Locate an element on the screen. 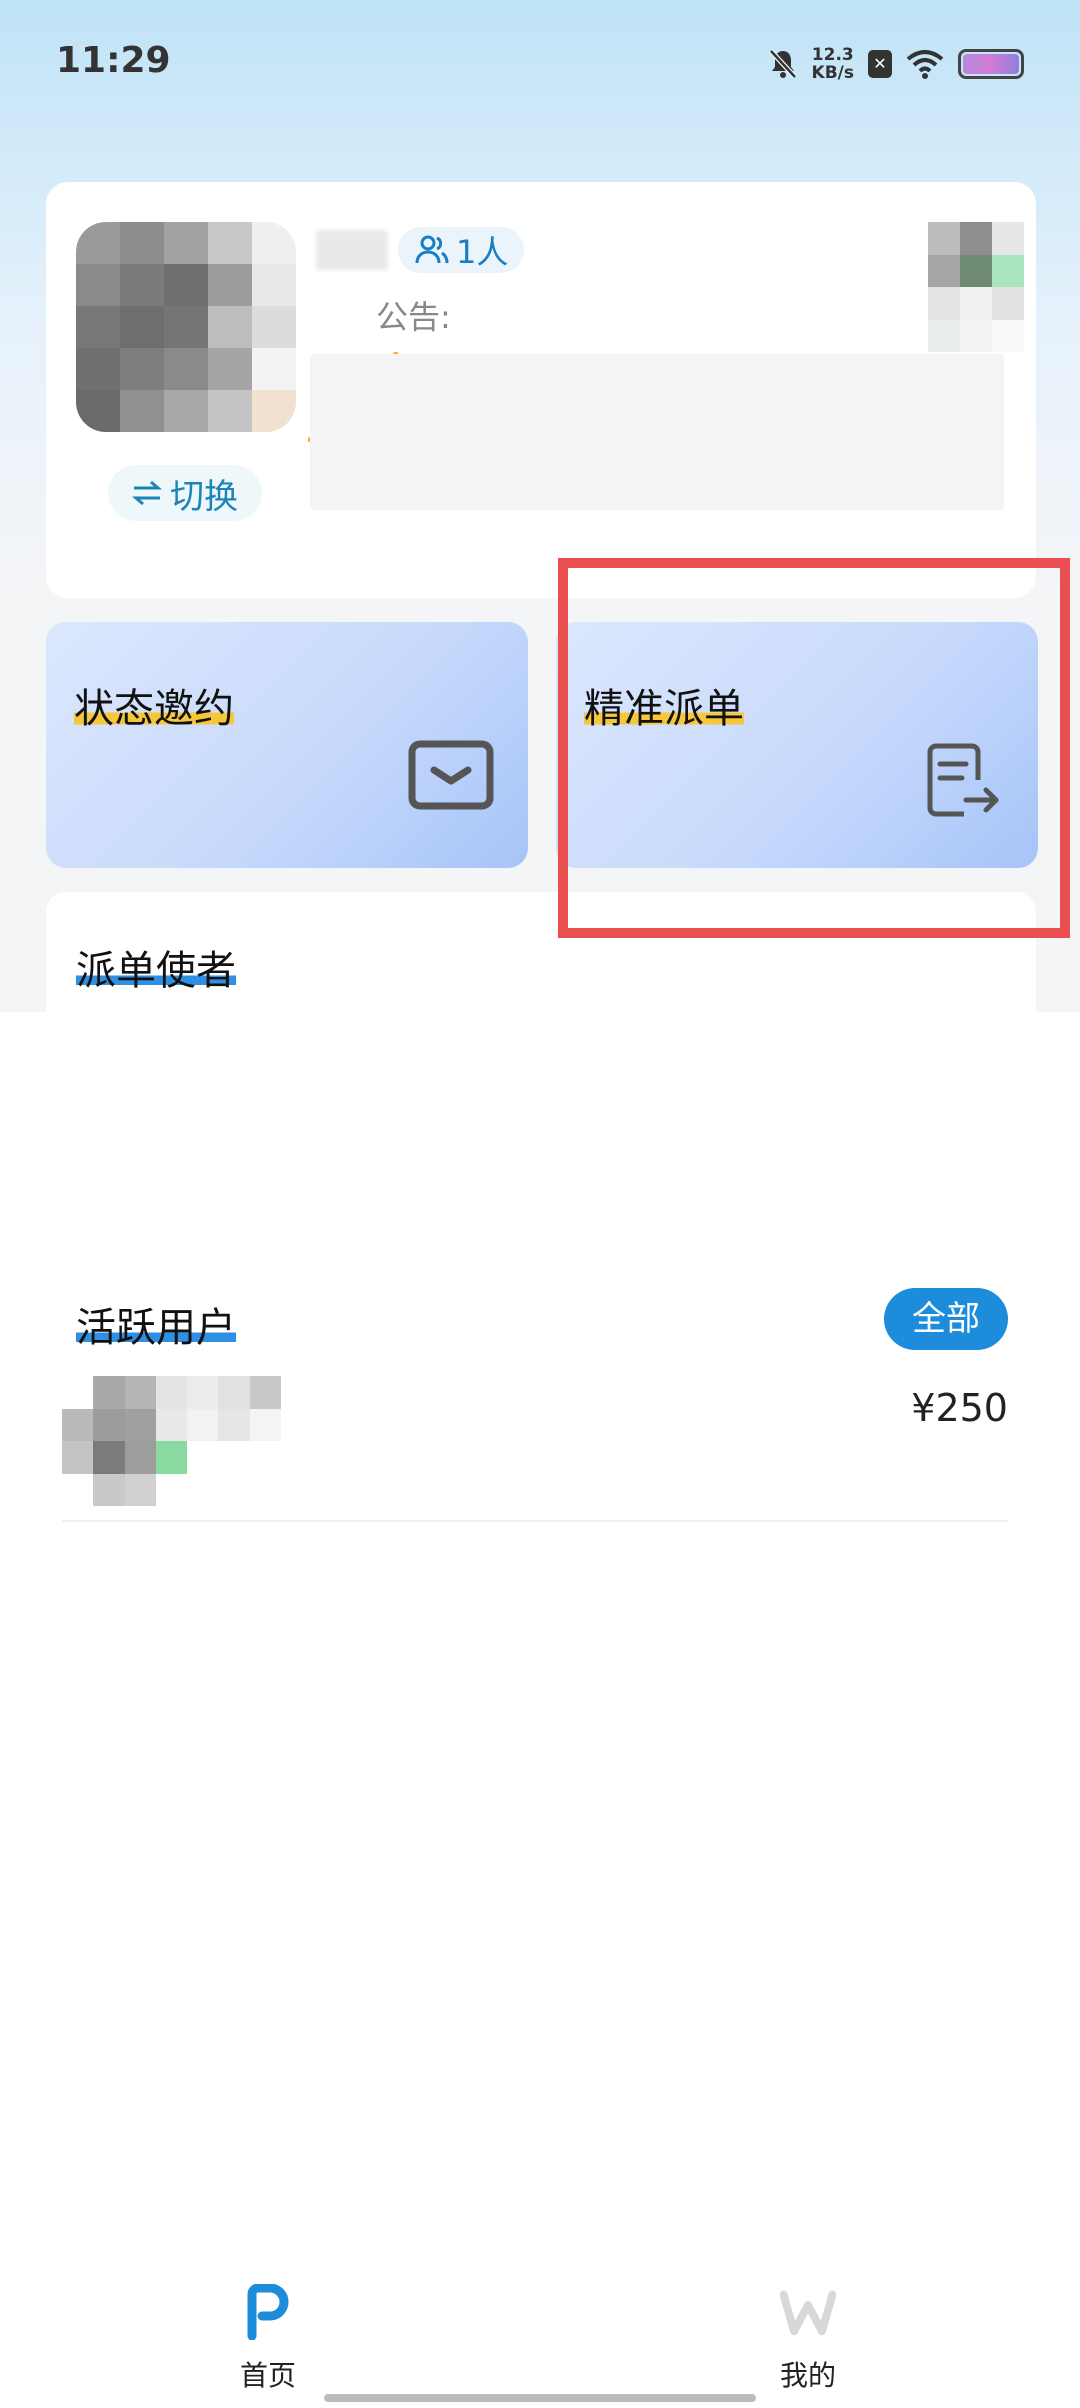  wifi-icon is located at coordinates (925, 64).